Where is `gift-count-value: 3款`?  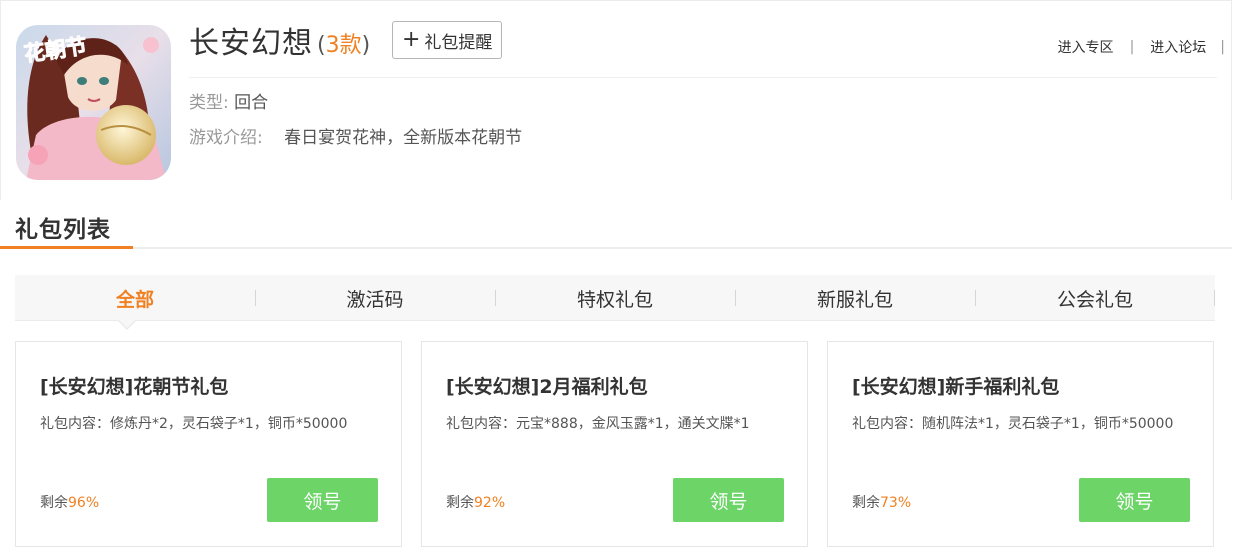
gift-count-value: 3款 is located at coordinates (343, 45).